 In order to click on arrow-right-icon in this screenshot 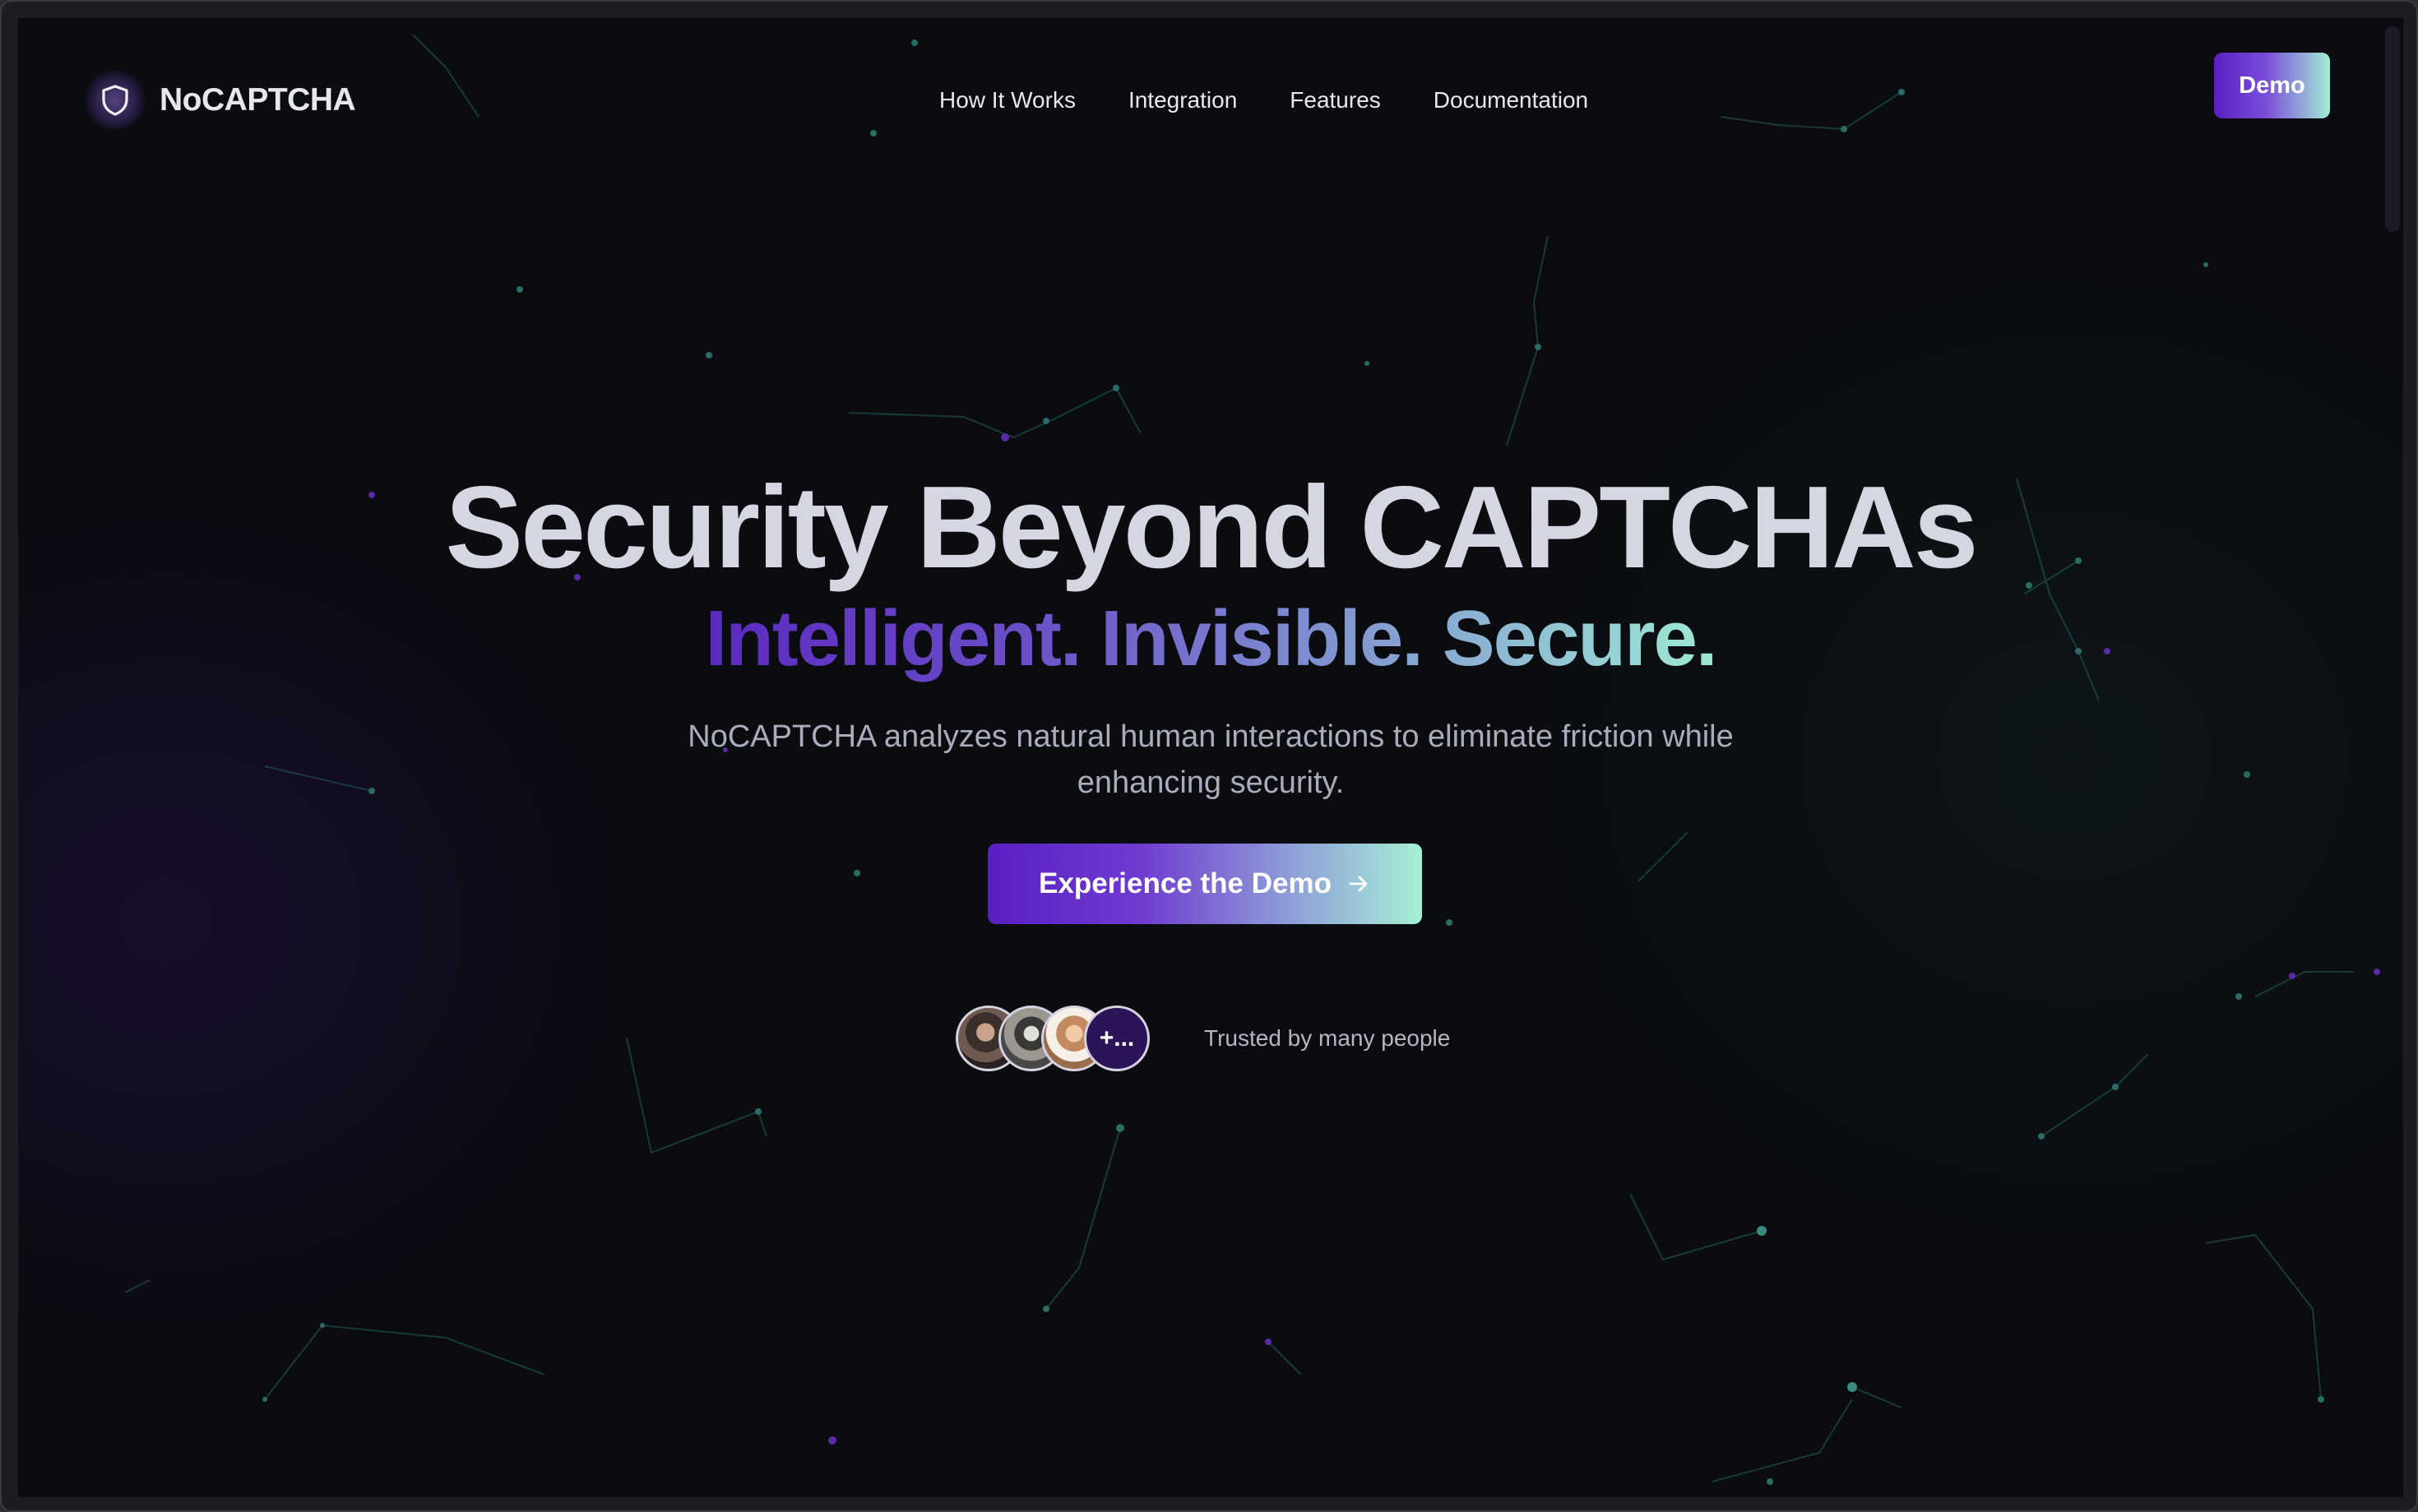, I will do `click(1358, 884)`.